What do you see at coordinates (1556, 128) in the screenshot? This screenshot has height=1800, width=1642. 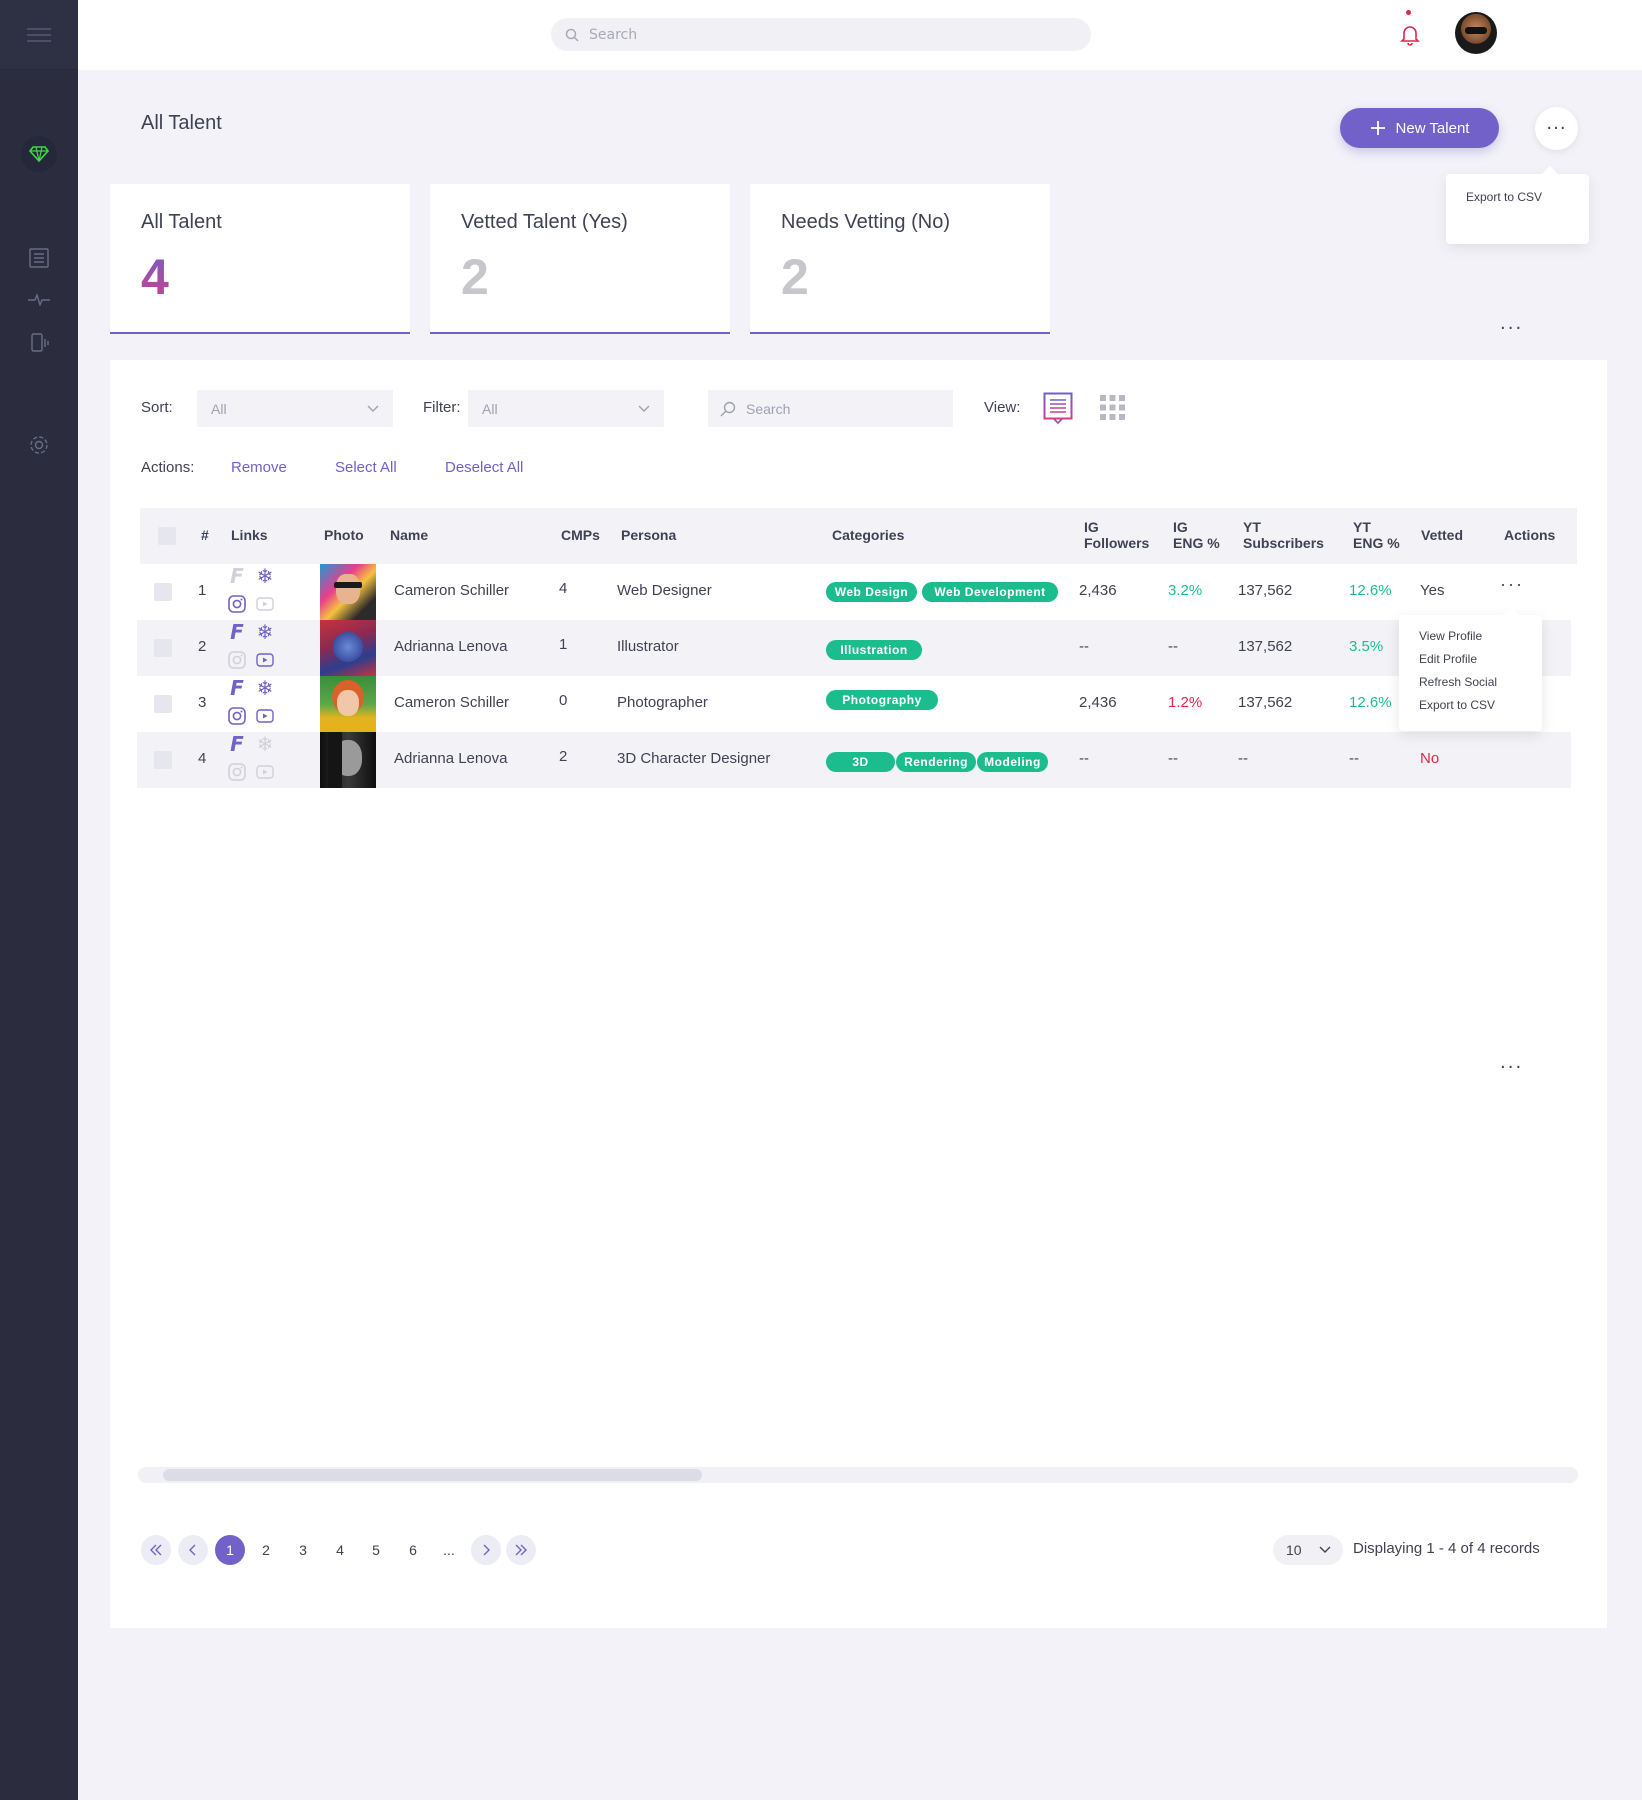 I see `more-options-button: ···` at bounding box center [1556, 128].